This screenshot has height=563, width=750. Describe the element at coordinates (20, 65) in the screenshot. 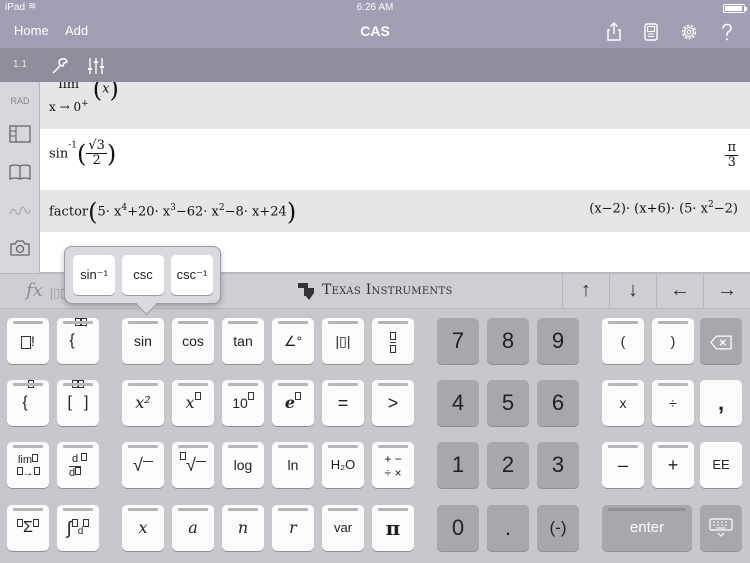

I see `page-indicator: 1.1` at that location.